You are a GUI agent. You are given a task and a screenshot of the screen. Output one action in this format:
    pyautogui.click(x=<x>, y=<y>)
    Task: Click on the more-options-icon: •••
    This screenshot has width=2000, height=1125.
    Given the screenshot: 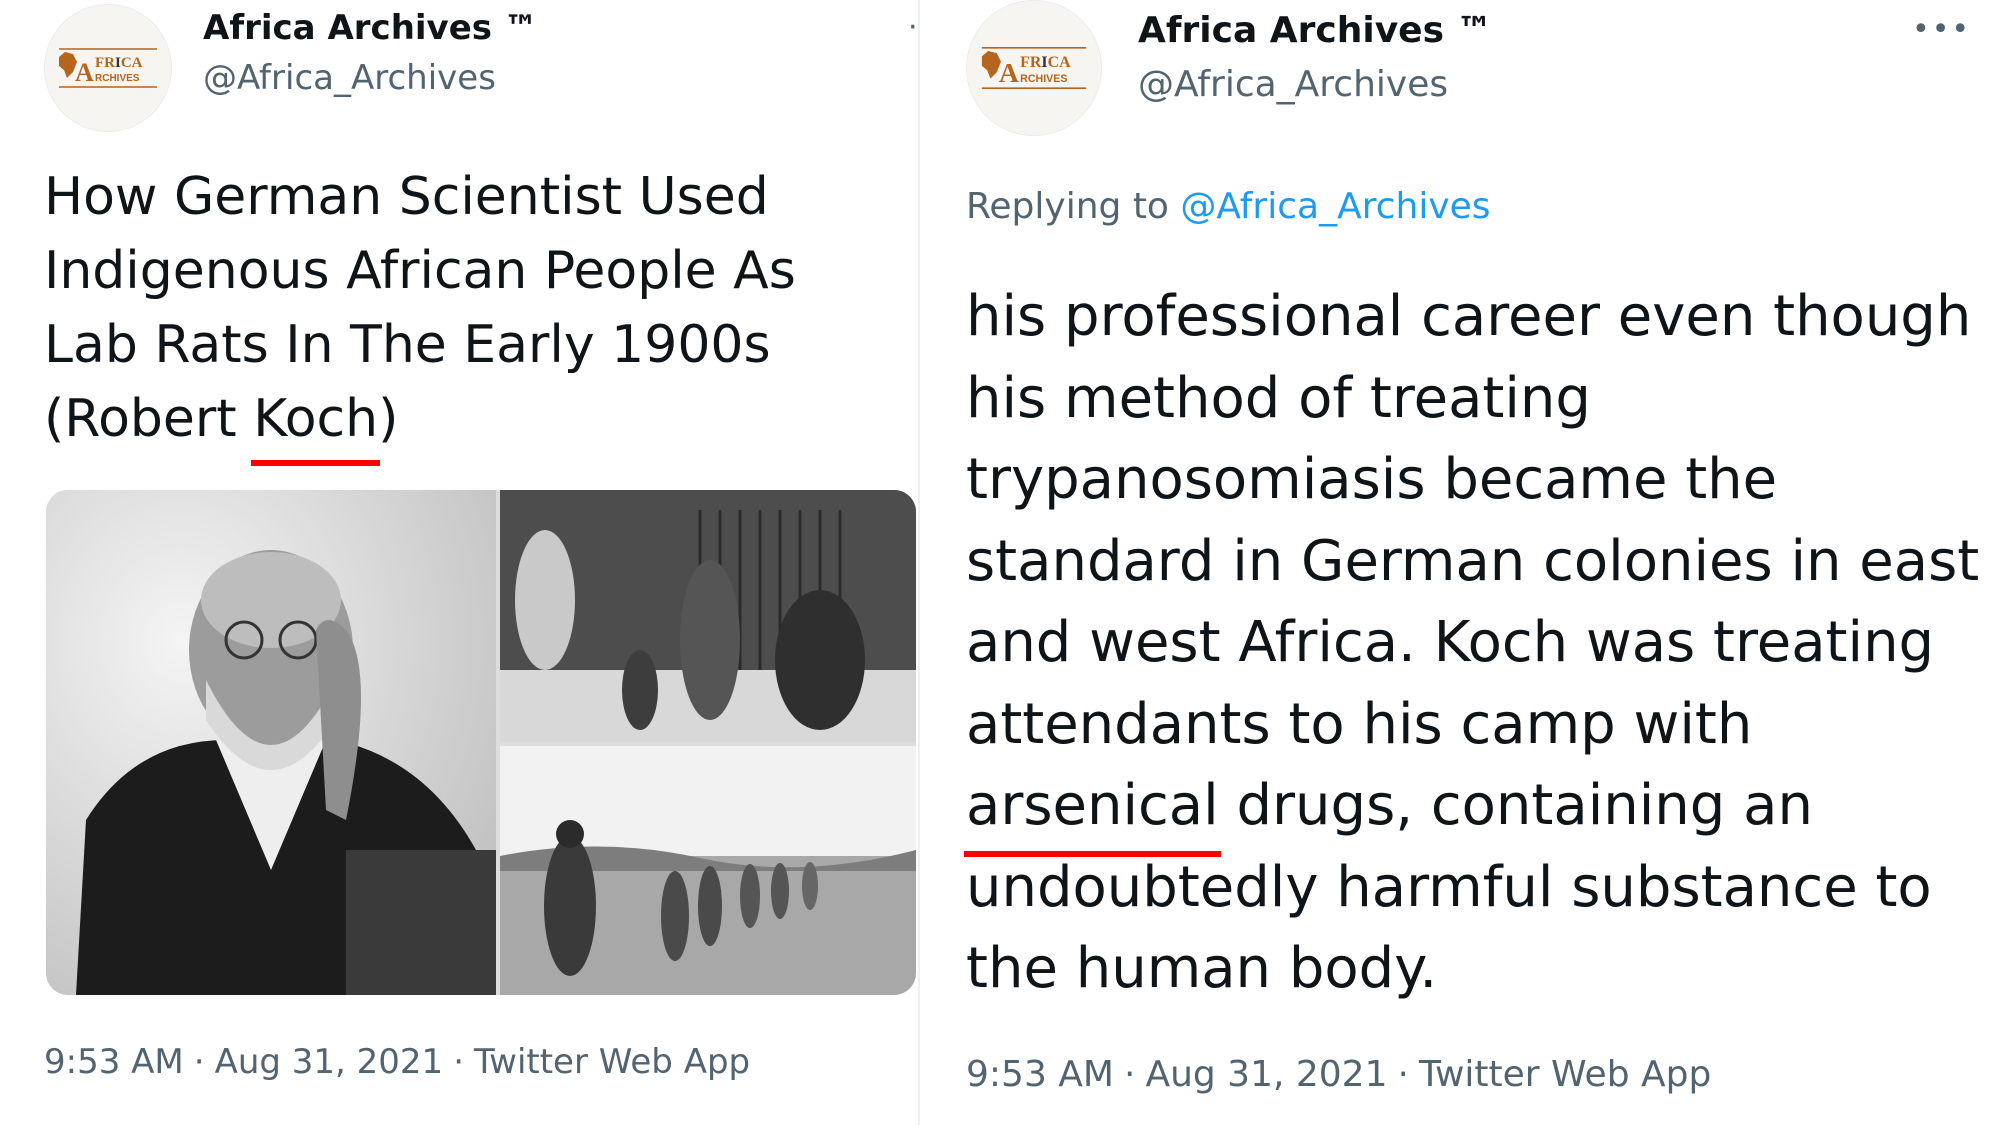 What is the action you would take?
    pyautogui.click(x=1941, y=29)
    